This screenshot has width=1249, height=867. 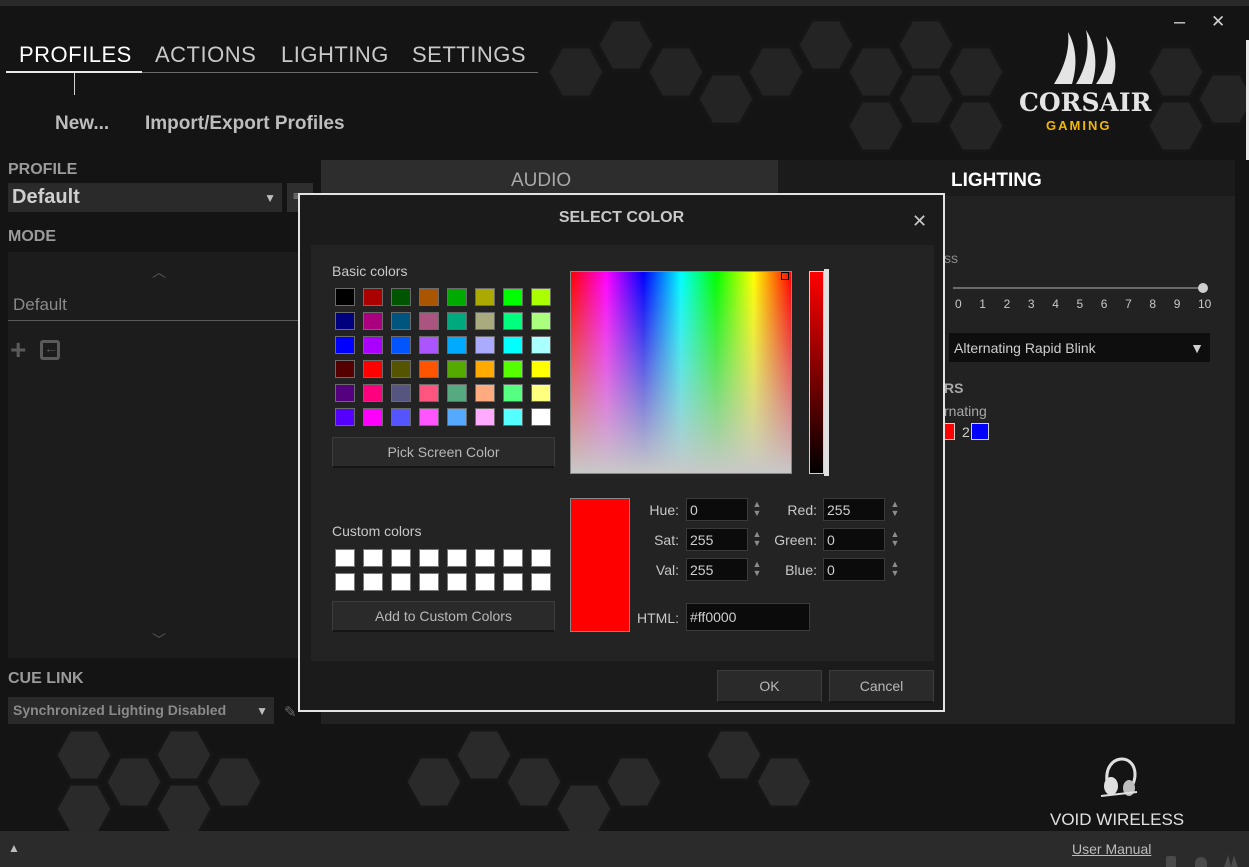 I want to click on blue-stepper: ▲ ▼, so click(x=895, y=569).